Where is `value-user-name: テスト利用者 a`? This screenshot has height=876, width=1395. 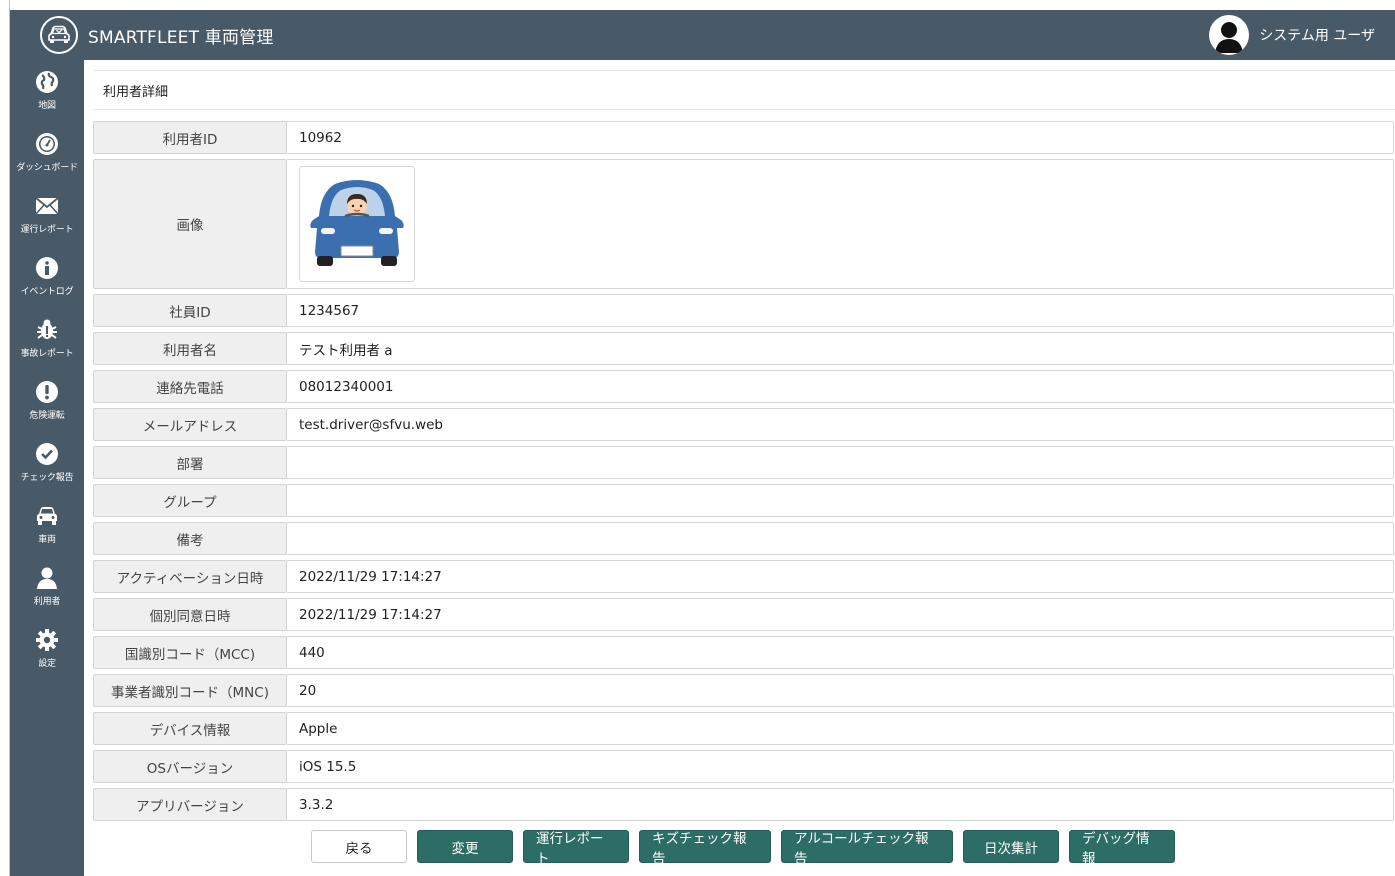 value-user-name: テスト利用者 a is located at coordinates (840, 348).